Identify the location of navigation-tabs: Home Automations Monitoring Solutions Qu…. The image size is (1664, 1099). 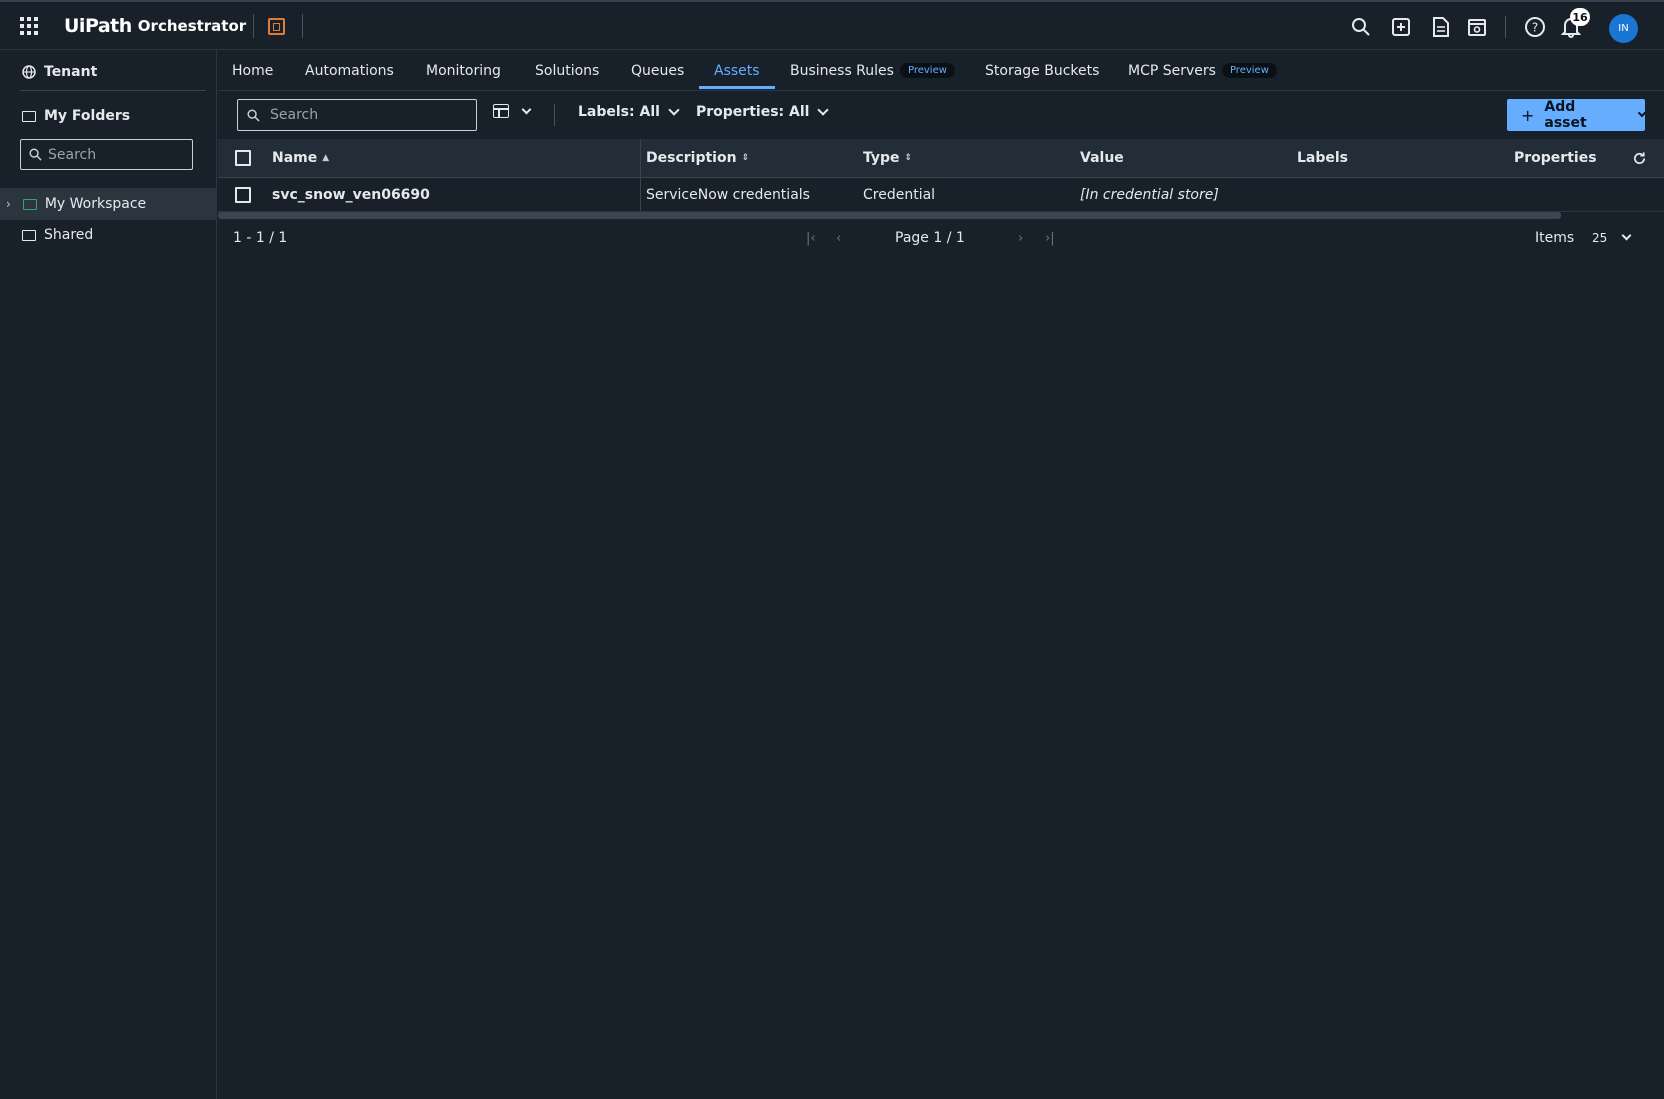
(941, 70).